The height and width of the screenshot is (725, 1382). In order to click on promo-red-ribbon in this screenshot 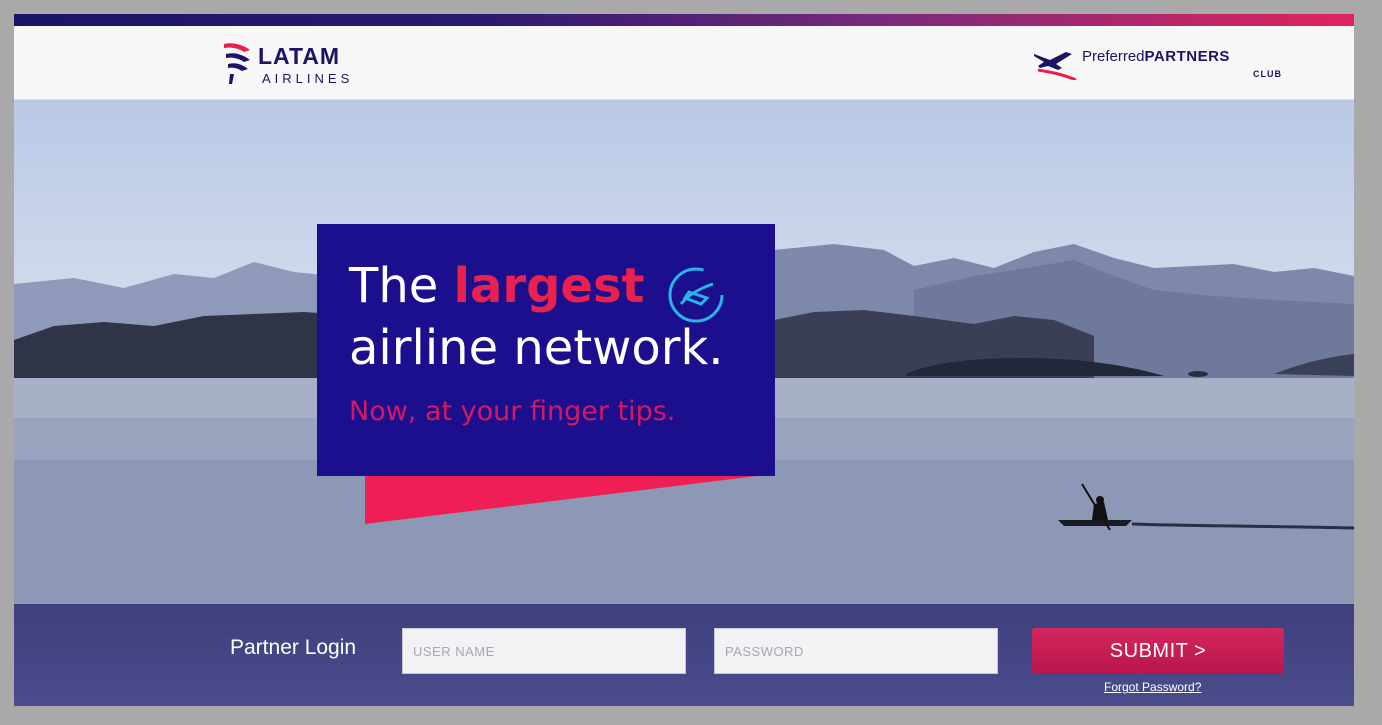, I will do `click(561, 500)`.